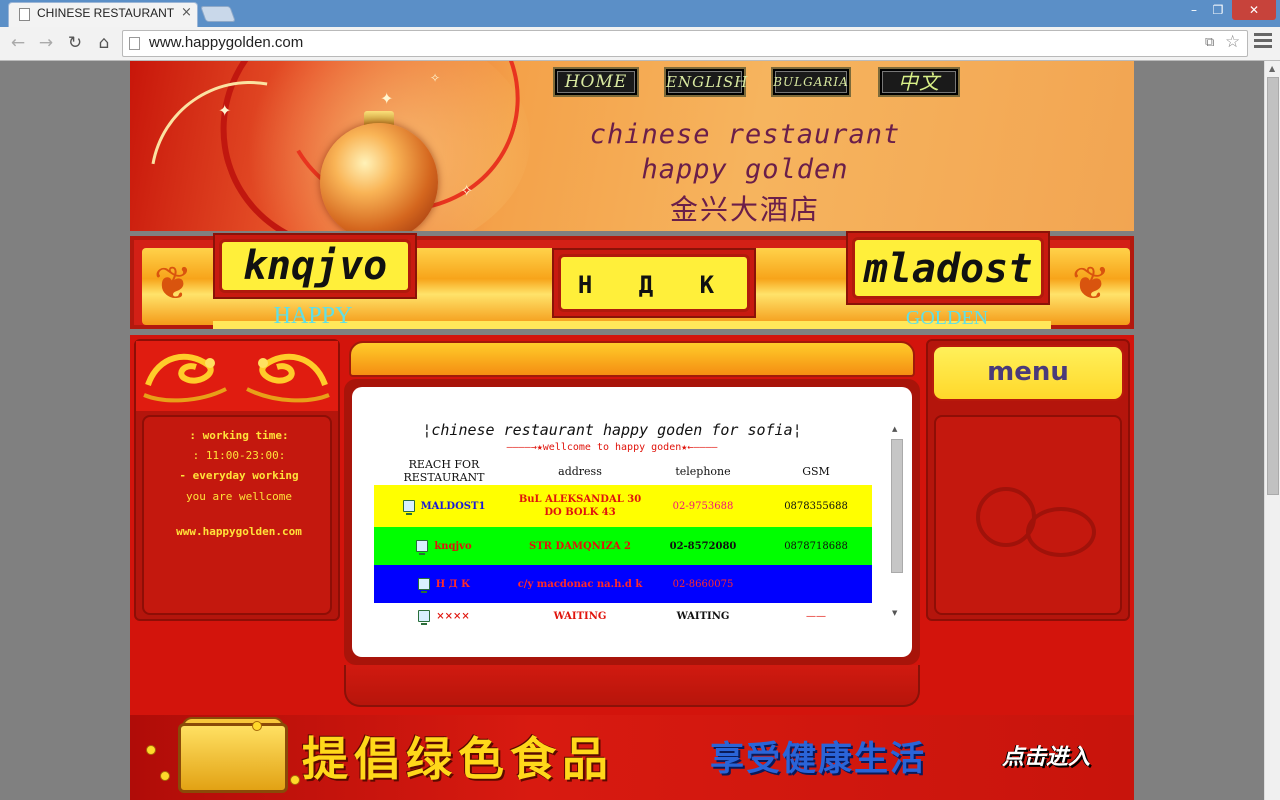 This screenshot has width=1280, height=800. What do you see at coordinates (894, 613) in the screenshot?
I see `scroll-down-icon: ▼` at bounding box center [894, 613].